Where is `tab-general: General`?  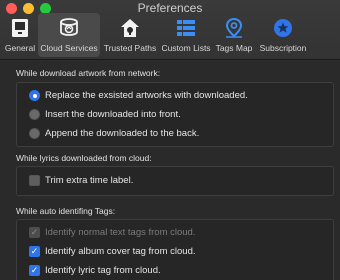 tab-general: General is located at coordinates (20, 35).